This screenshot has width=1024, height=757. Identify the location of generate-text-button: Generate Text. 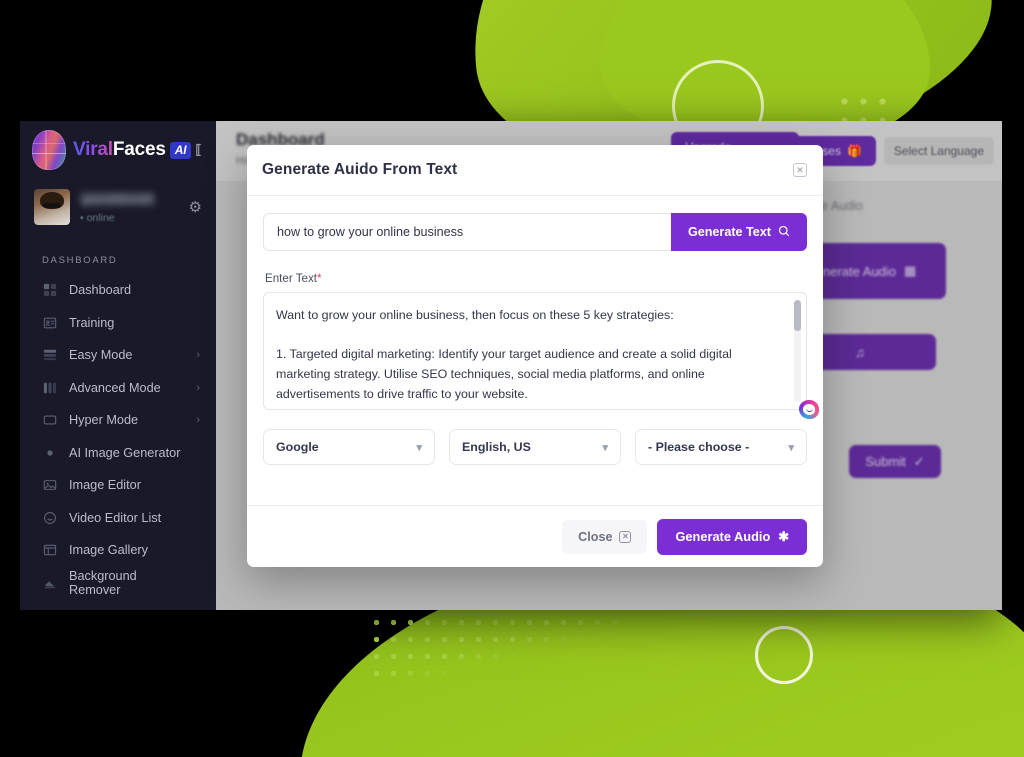
(738, 232).